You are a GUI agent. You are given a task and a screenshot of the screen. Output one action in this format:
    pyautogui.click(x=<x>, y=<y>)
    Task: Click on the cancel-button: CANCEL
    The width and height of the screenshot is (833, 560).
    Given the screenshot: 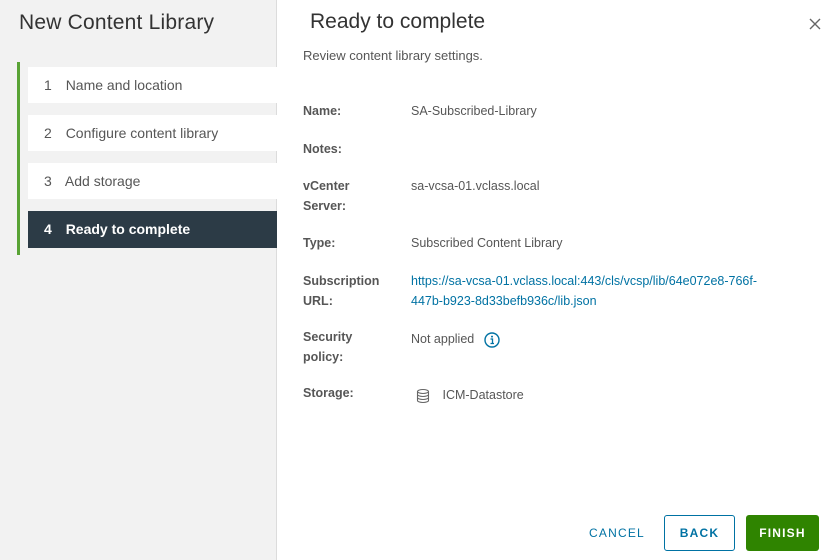 What is the action you would take?
    pyautogui.click(x=617, y=533)
    